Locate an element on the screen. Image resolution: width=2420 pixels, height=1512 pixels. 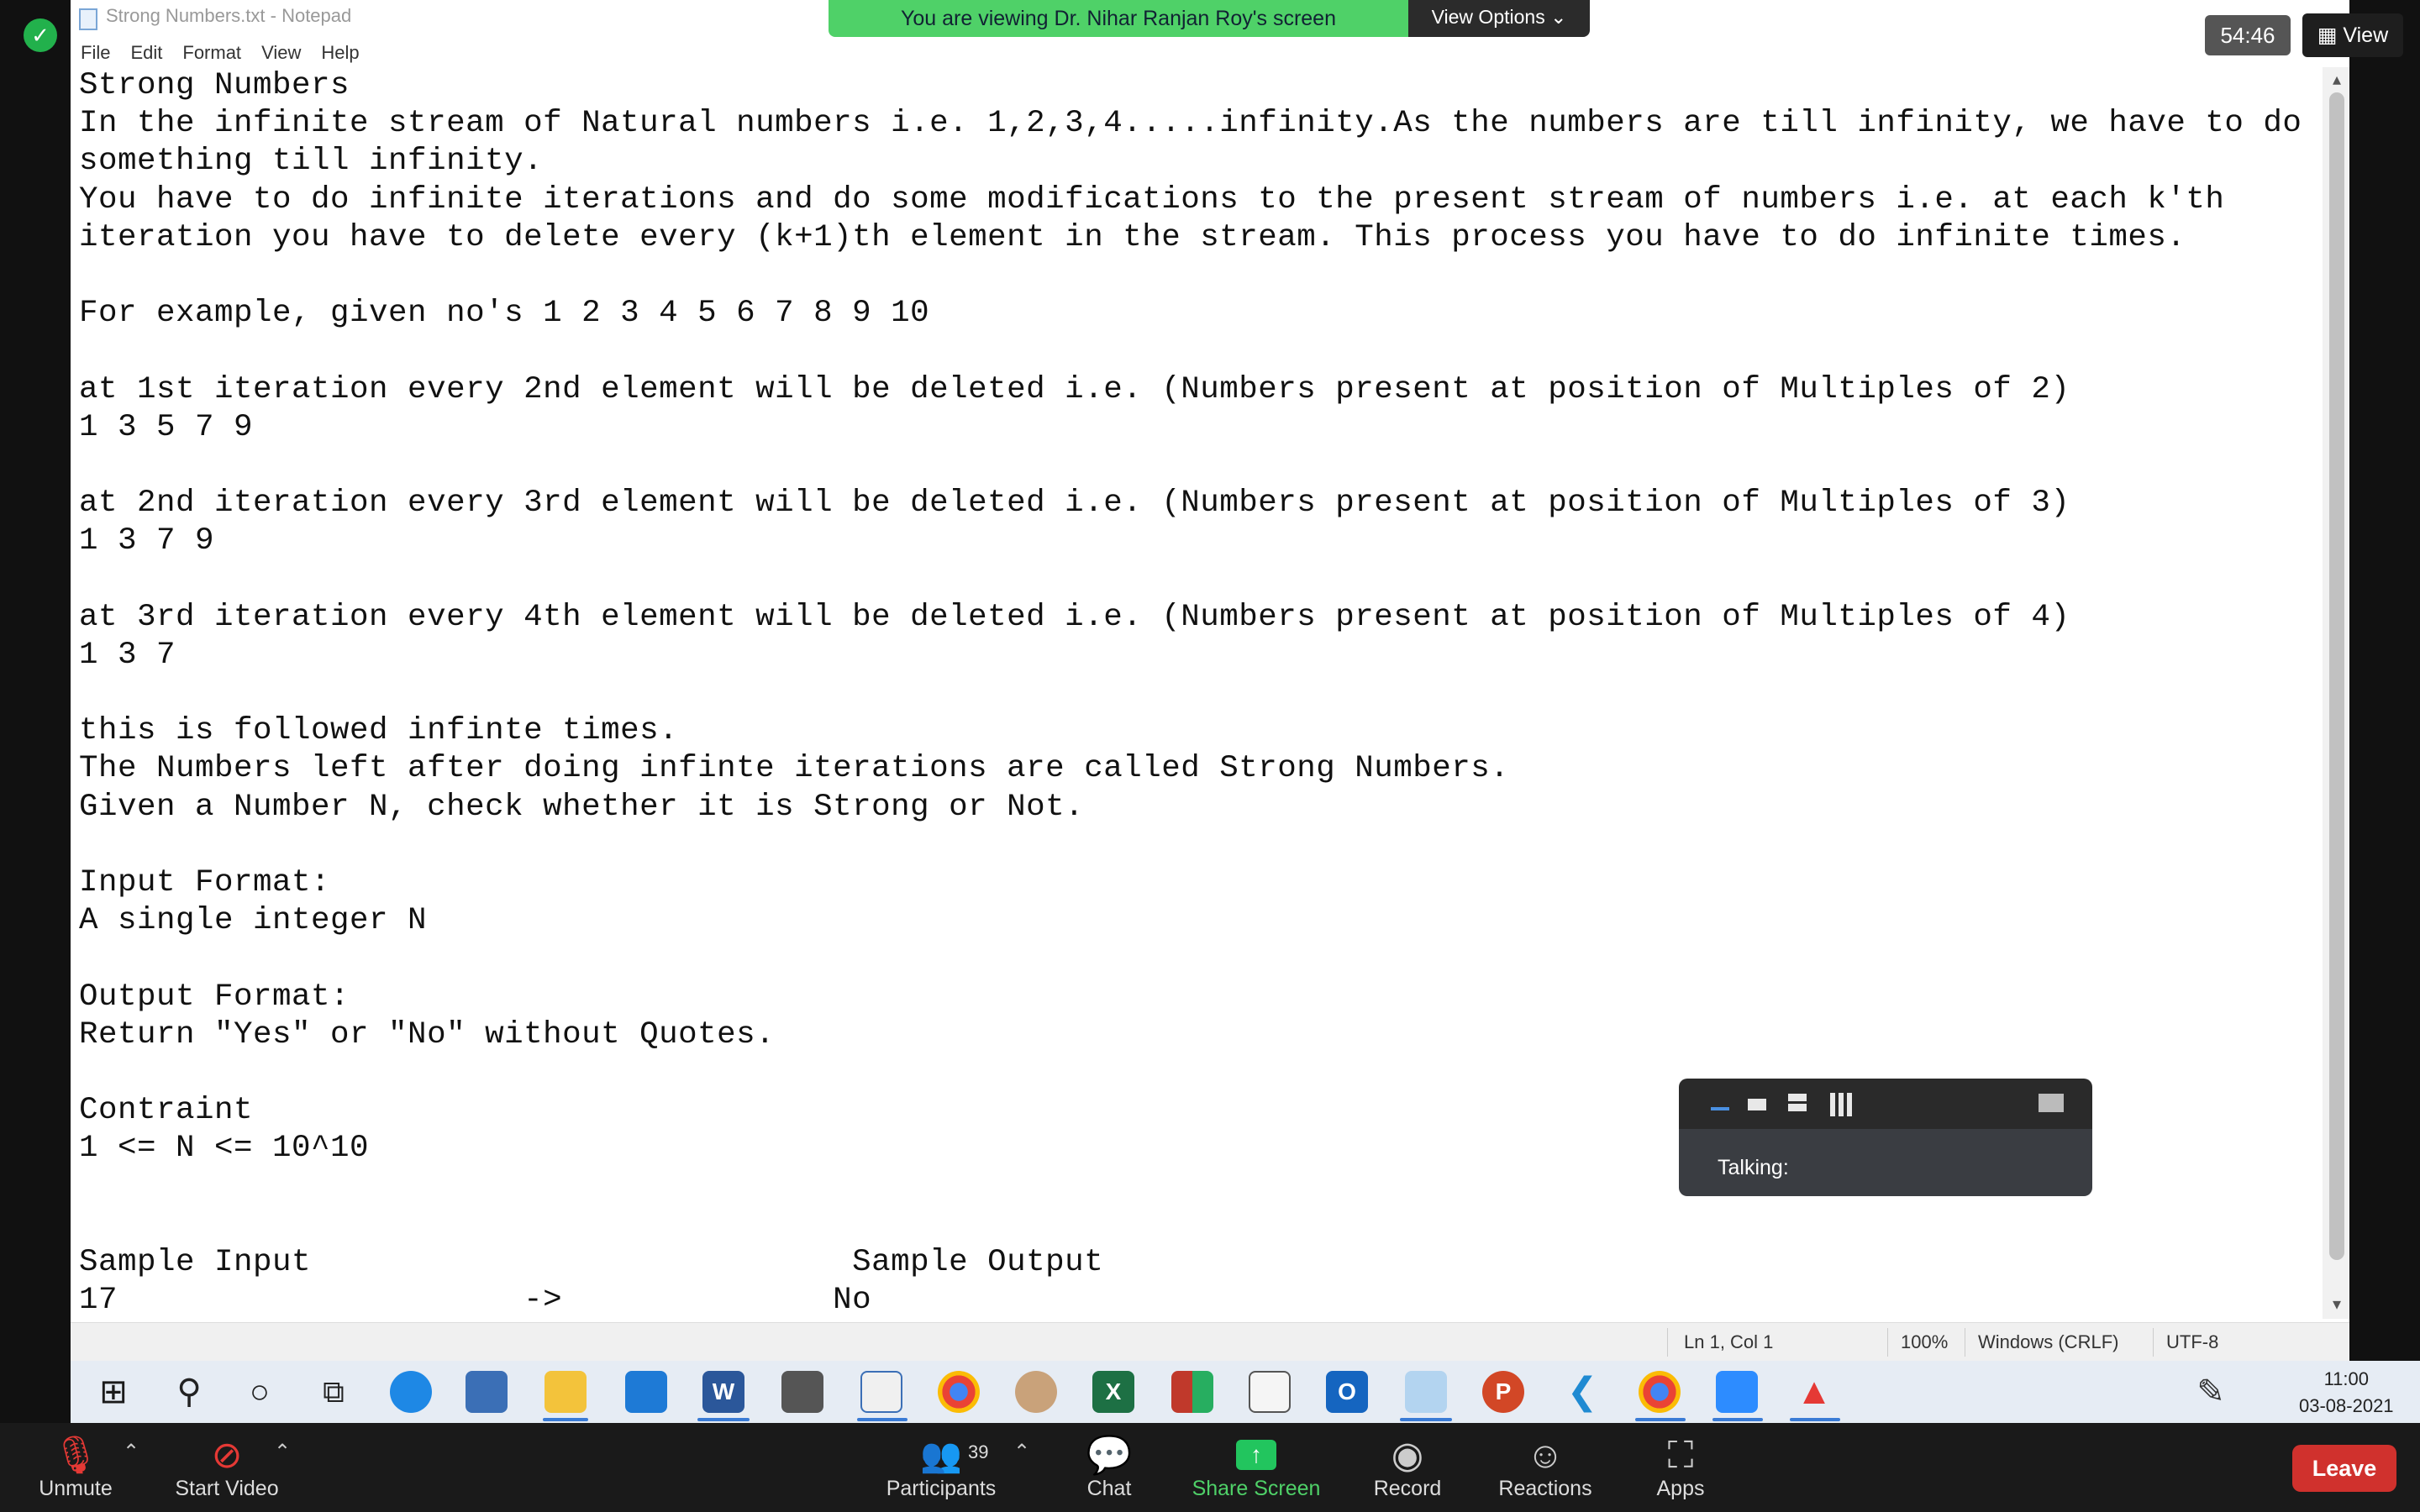
powerpoint-icon: P is located at coordinates (1503, 1392).